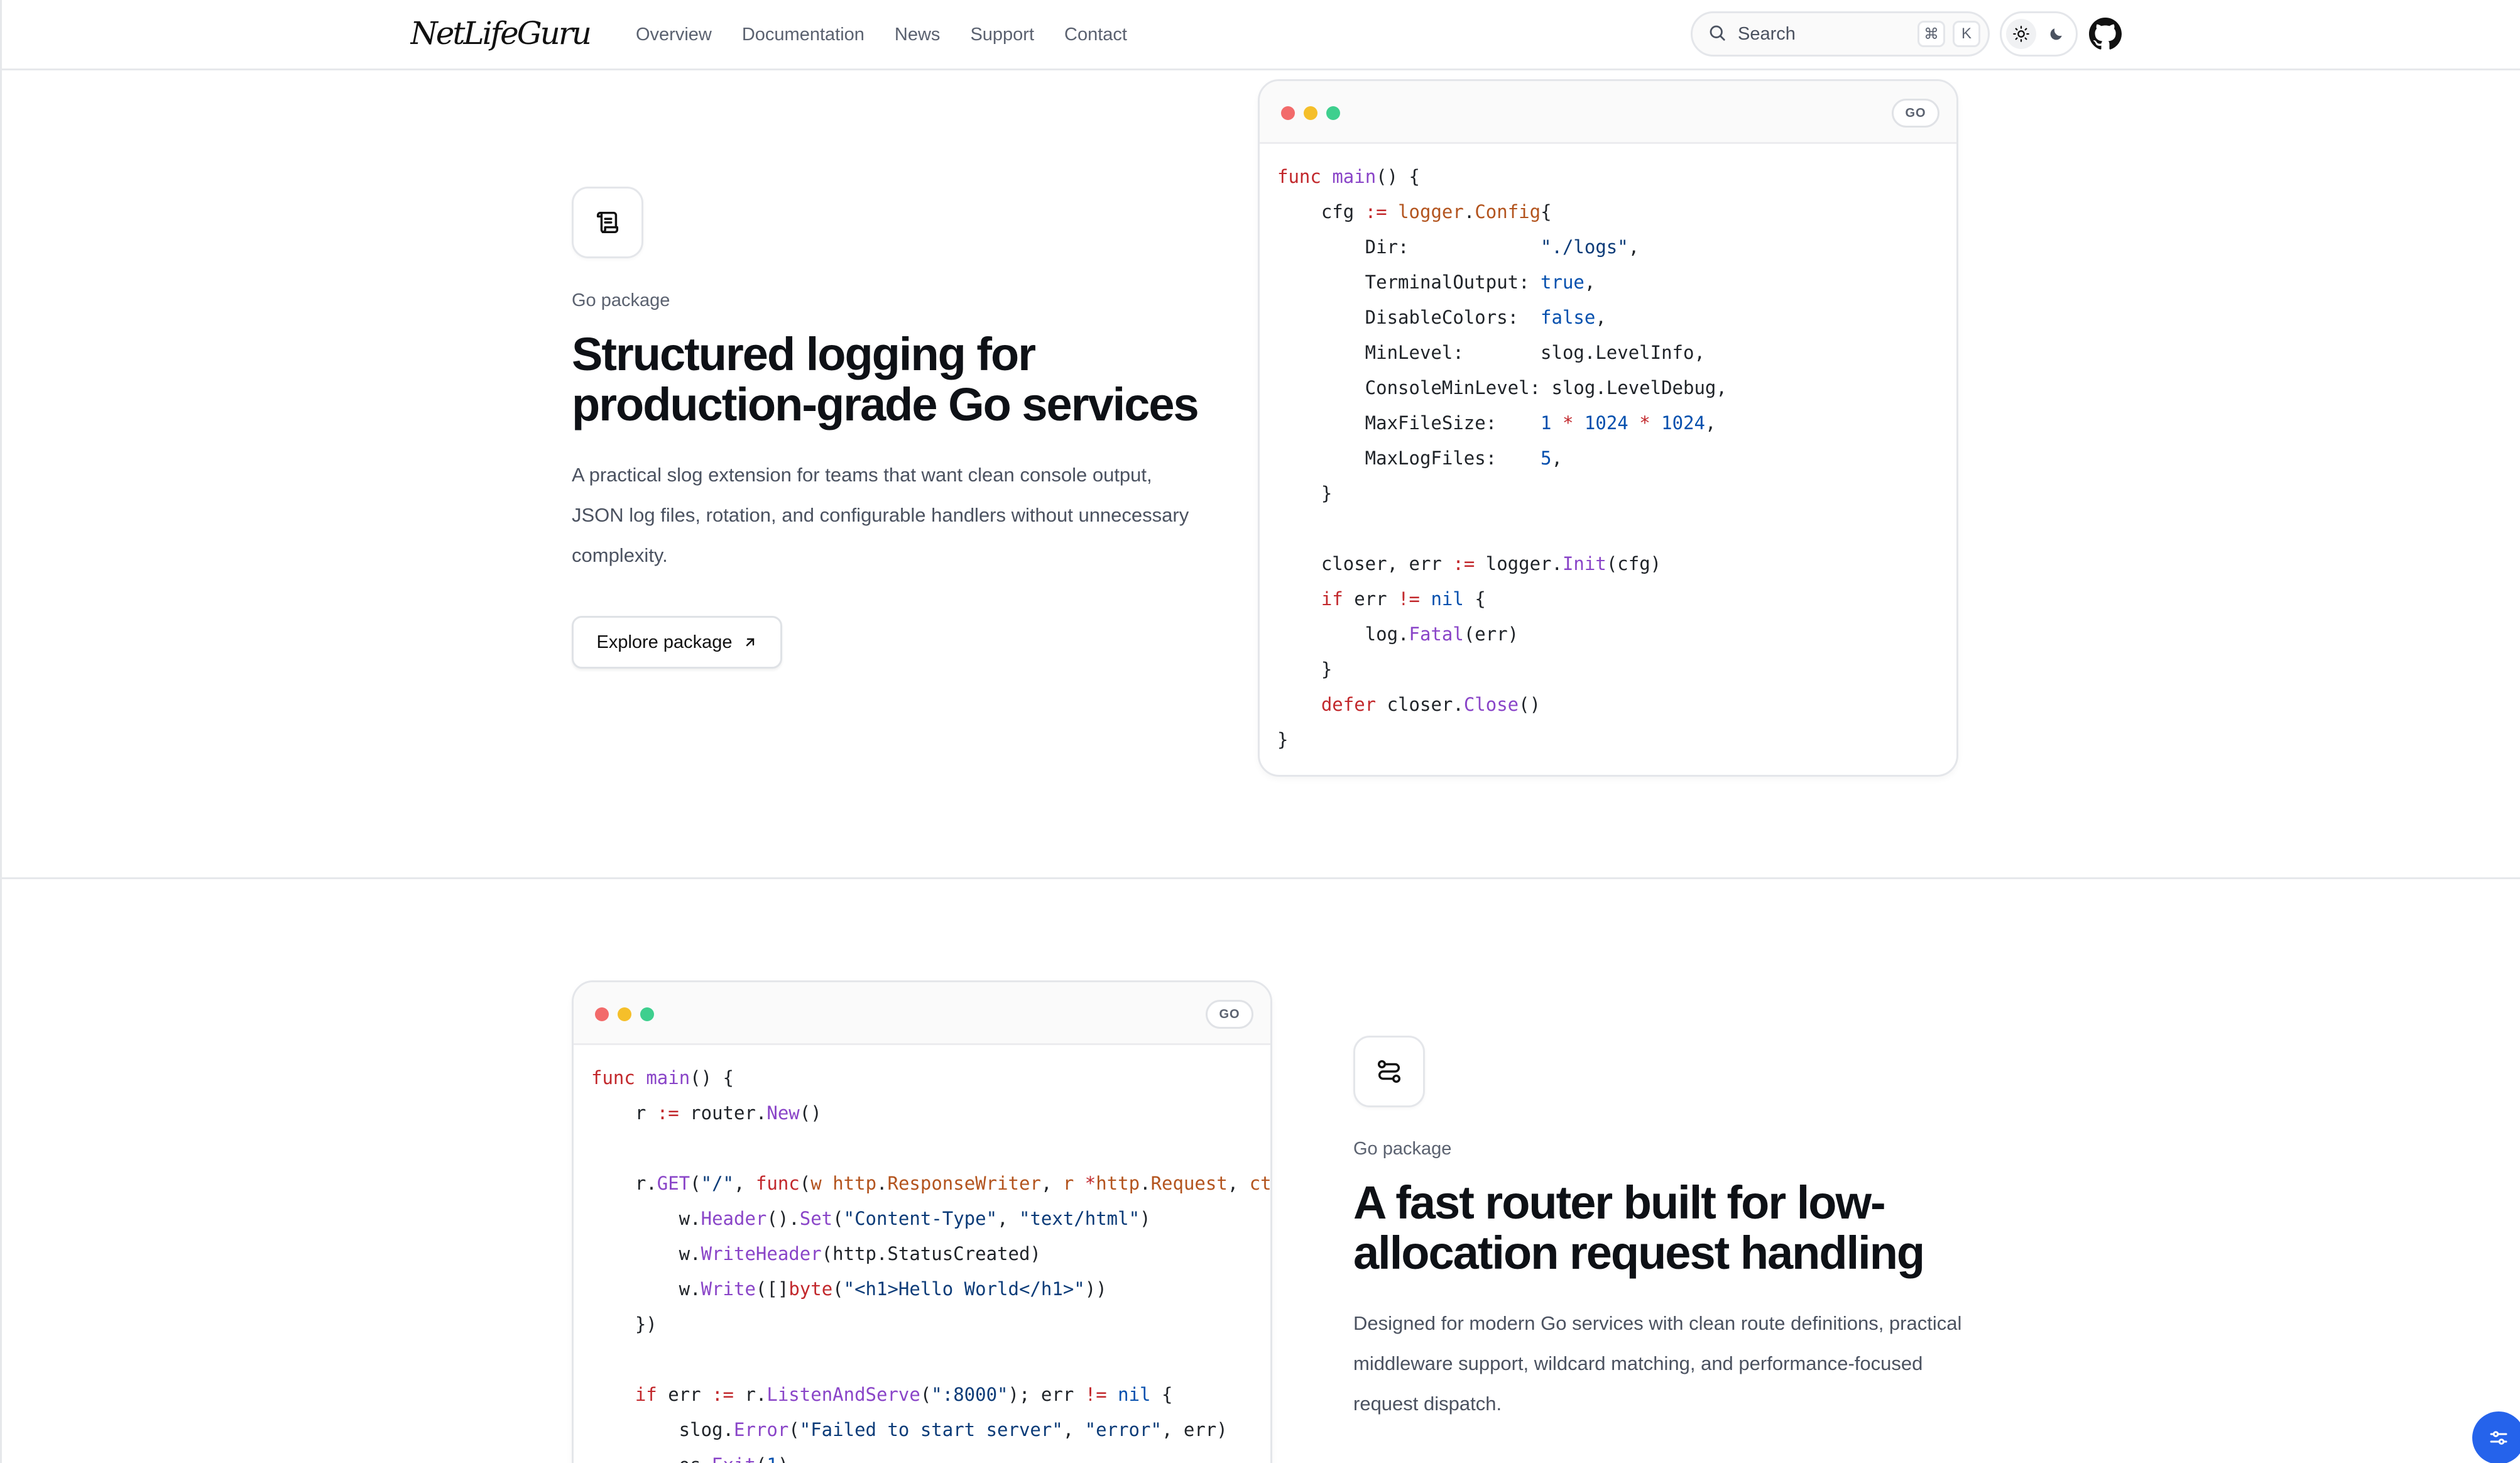 The width and height of the screenshot is (2520, 1463). Describe the element at coordinates (1966, 34) in the screenshot. I see `kbd-k: K` at that location.